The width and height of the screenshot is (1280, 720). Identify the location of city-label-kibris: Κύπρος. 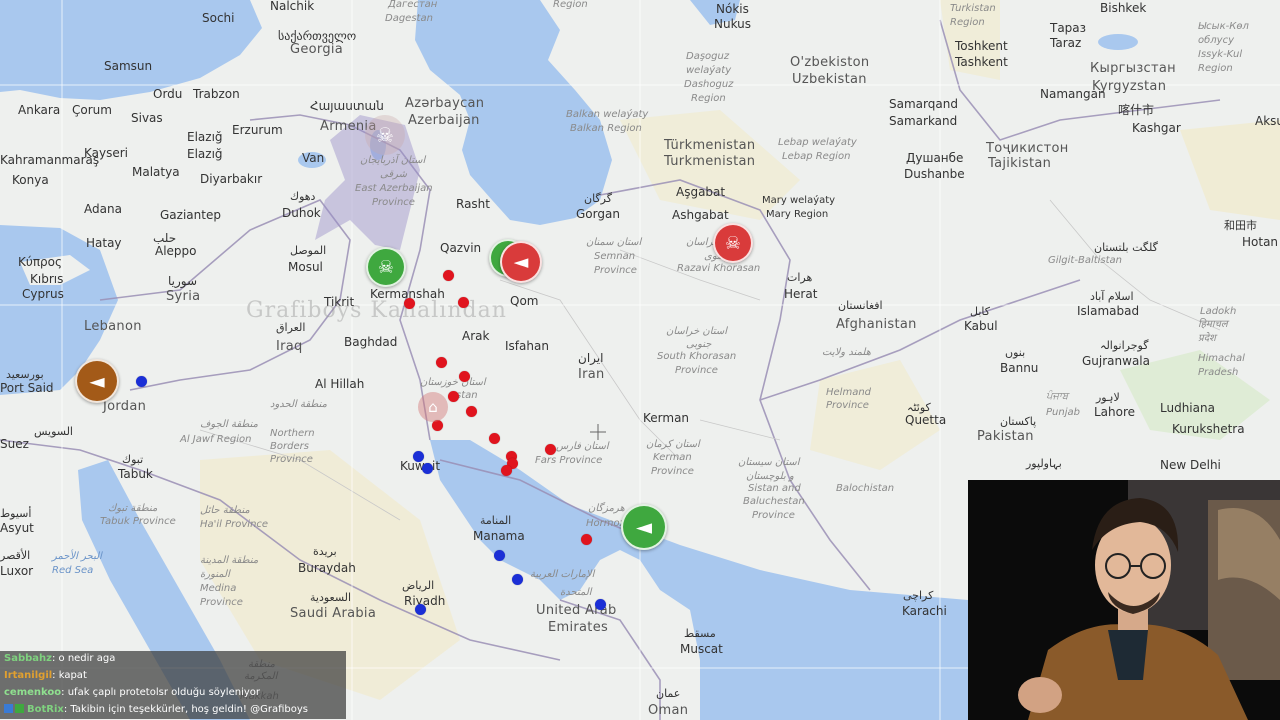
(40, 262).